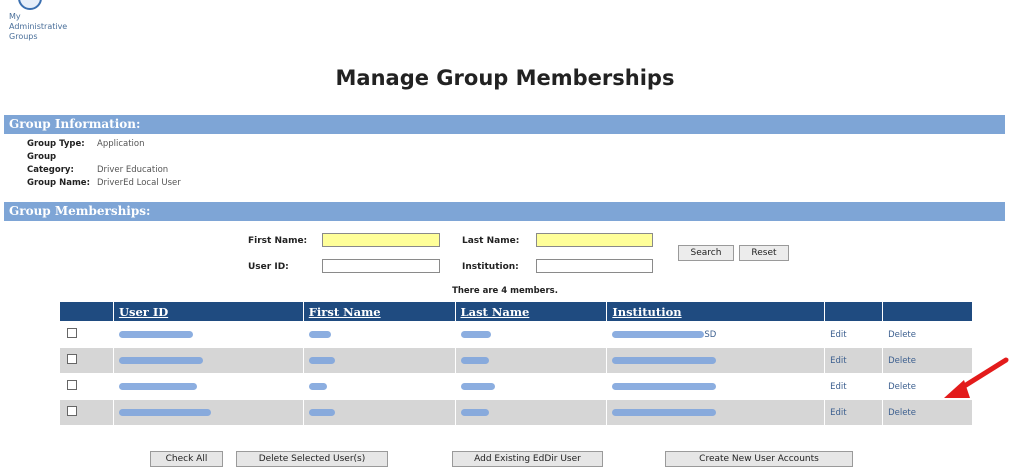 Image resolution: width=1010 pixels, height=467 pixels. Describe the element at coordinates (527, 459) in the screenshot. I see `add-existing-user-button: Add Existing EdDir User` at that location.